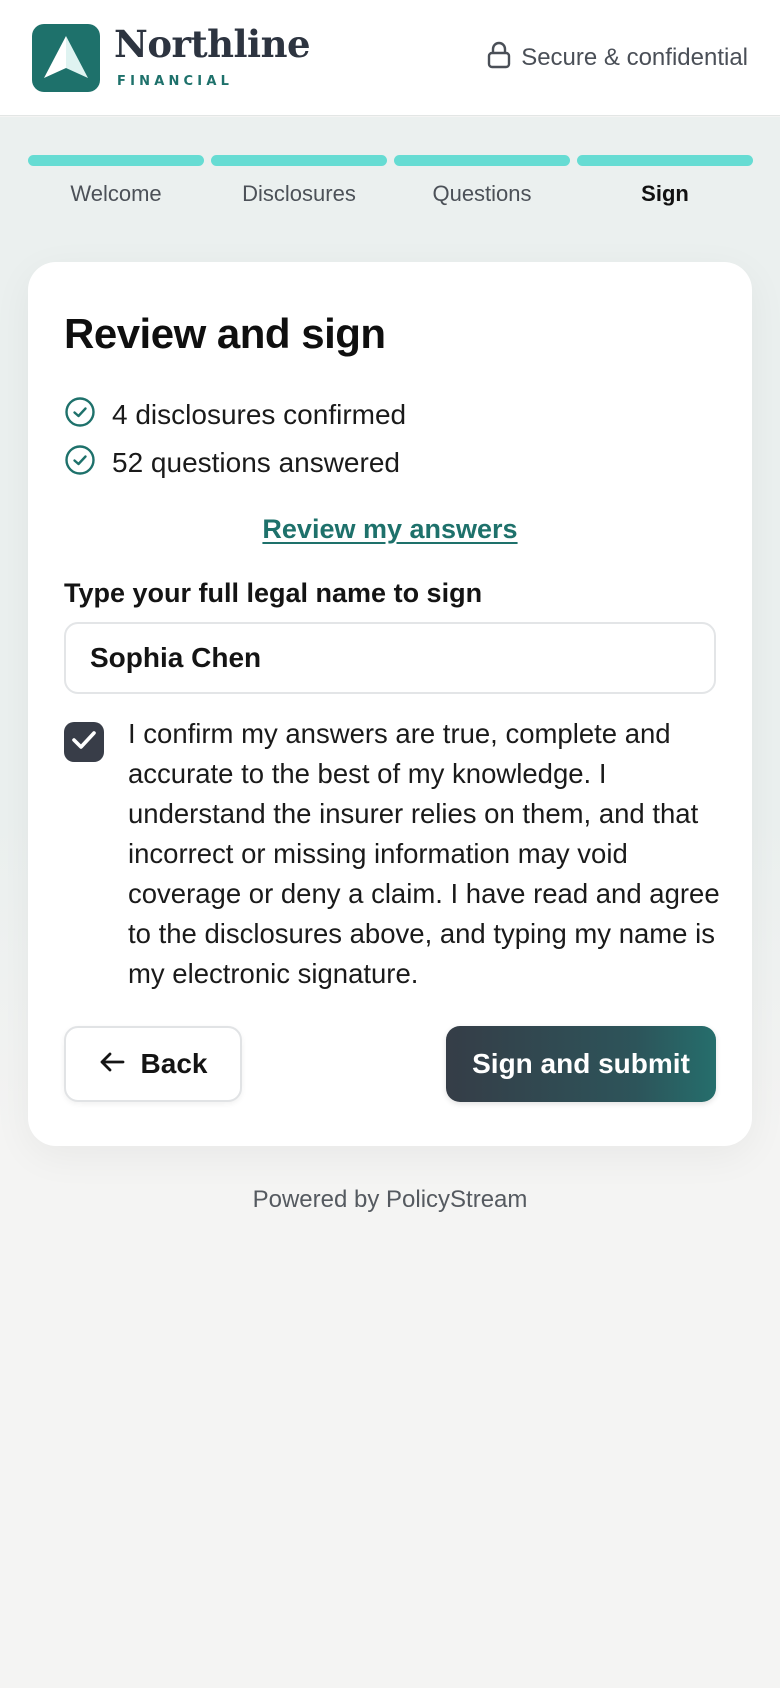 This screenshot has width=780, height=1688. I want to click on step-label: Disclosures, so click(299, 193).